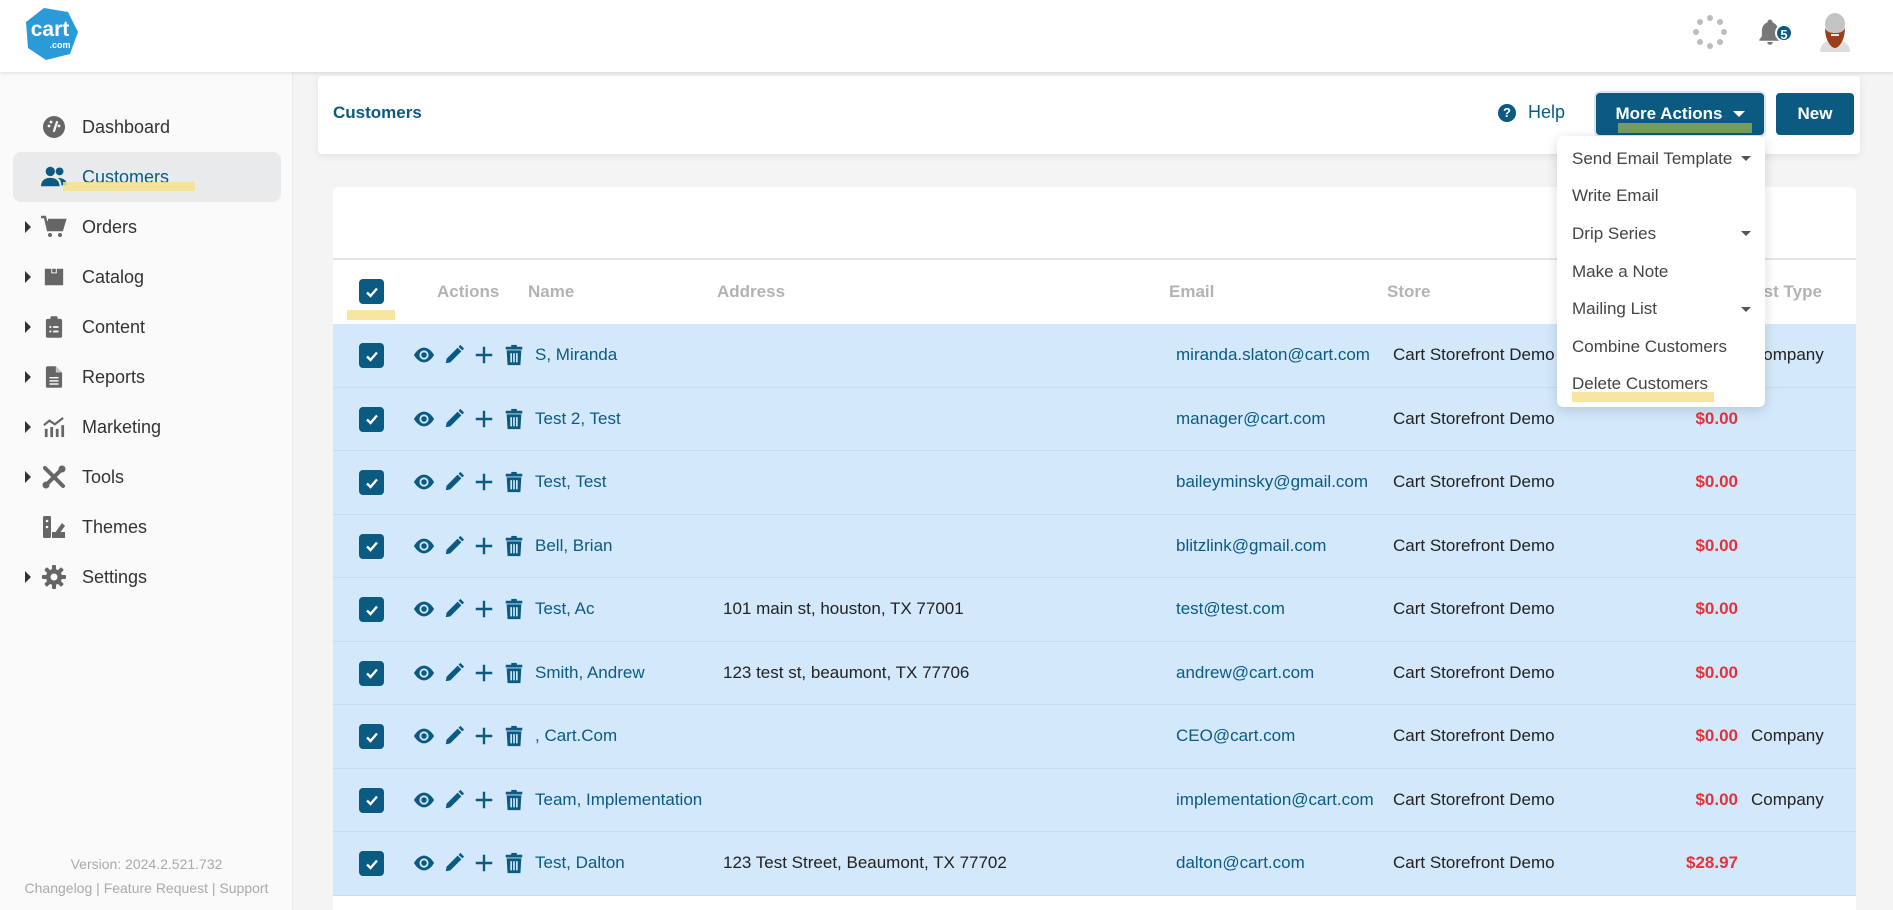 This screenshot has width=1893, height=910. Describe the element at coordinates (1245, 673) in the screenshot. I see `customer-email-link: andrew@cart.com` at that location.